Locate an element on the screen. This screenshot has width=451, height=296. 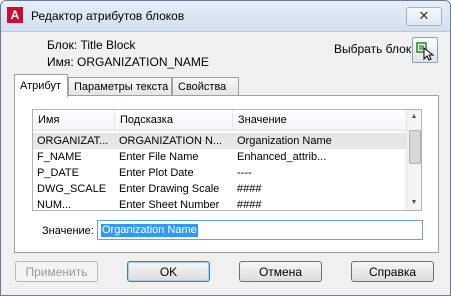
table-row: NUM... Enter Sheet Number #### is located at coordinates (220, 204).